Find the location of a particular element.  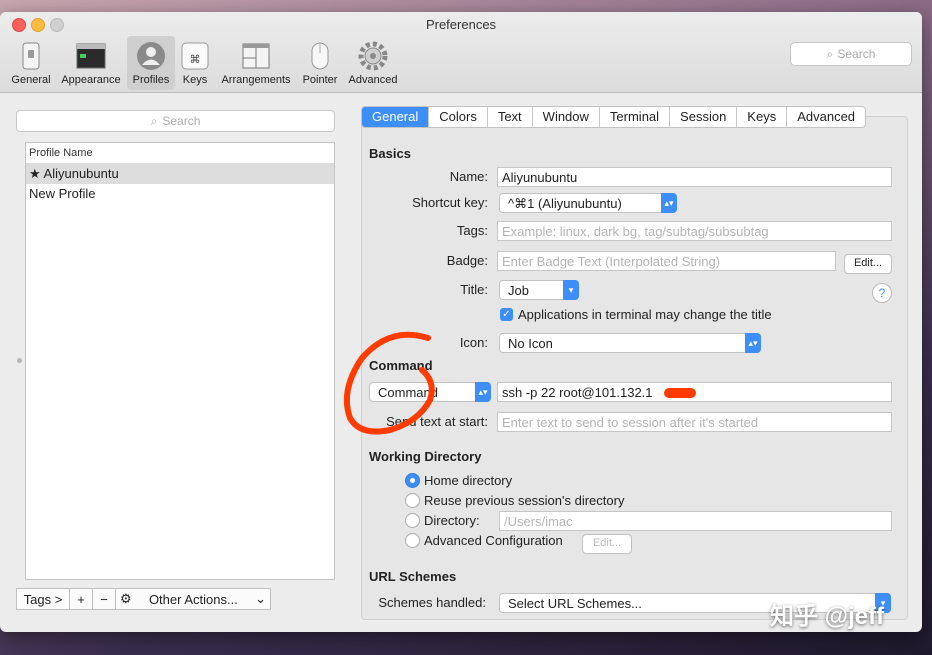

shortcut-key-popup: ^⌘1 (Aliyunubuntu) ▴▾ is located at coordinates (588, 203).